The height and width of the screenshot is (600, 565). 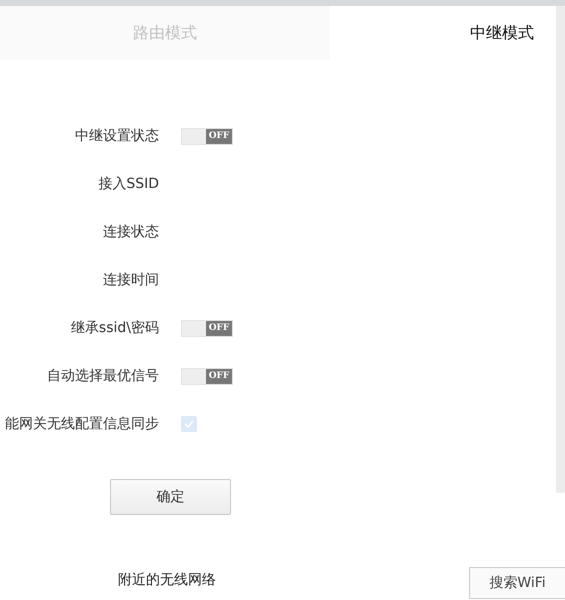 What do you see at coordinates (130, 280) in the screenshot?
I see `setting-label: 连接时间` at bounding box center [130, 280].